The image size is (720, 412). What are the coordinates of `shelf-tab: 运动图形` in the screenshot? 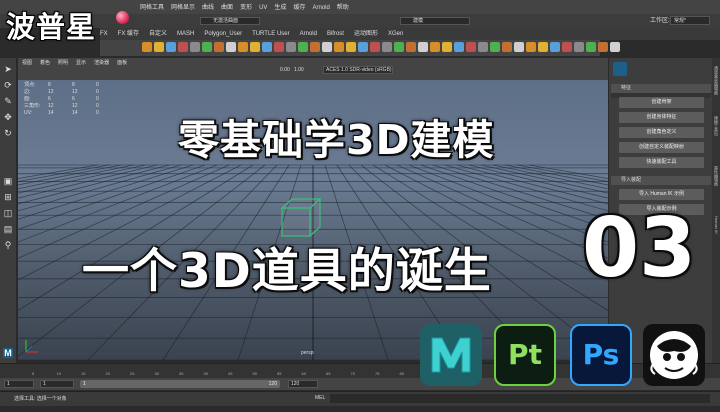 It's located at (366, 34).